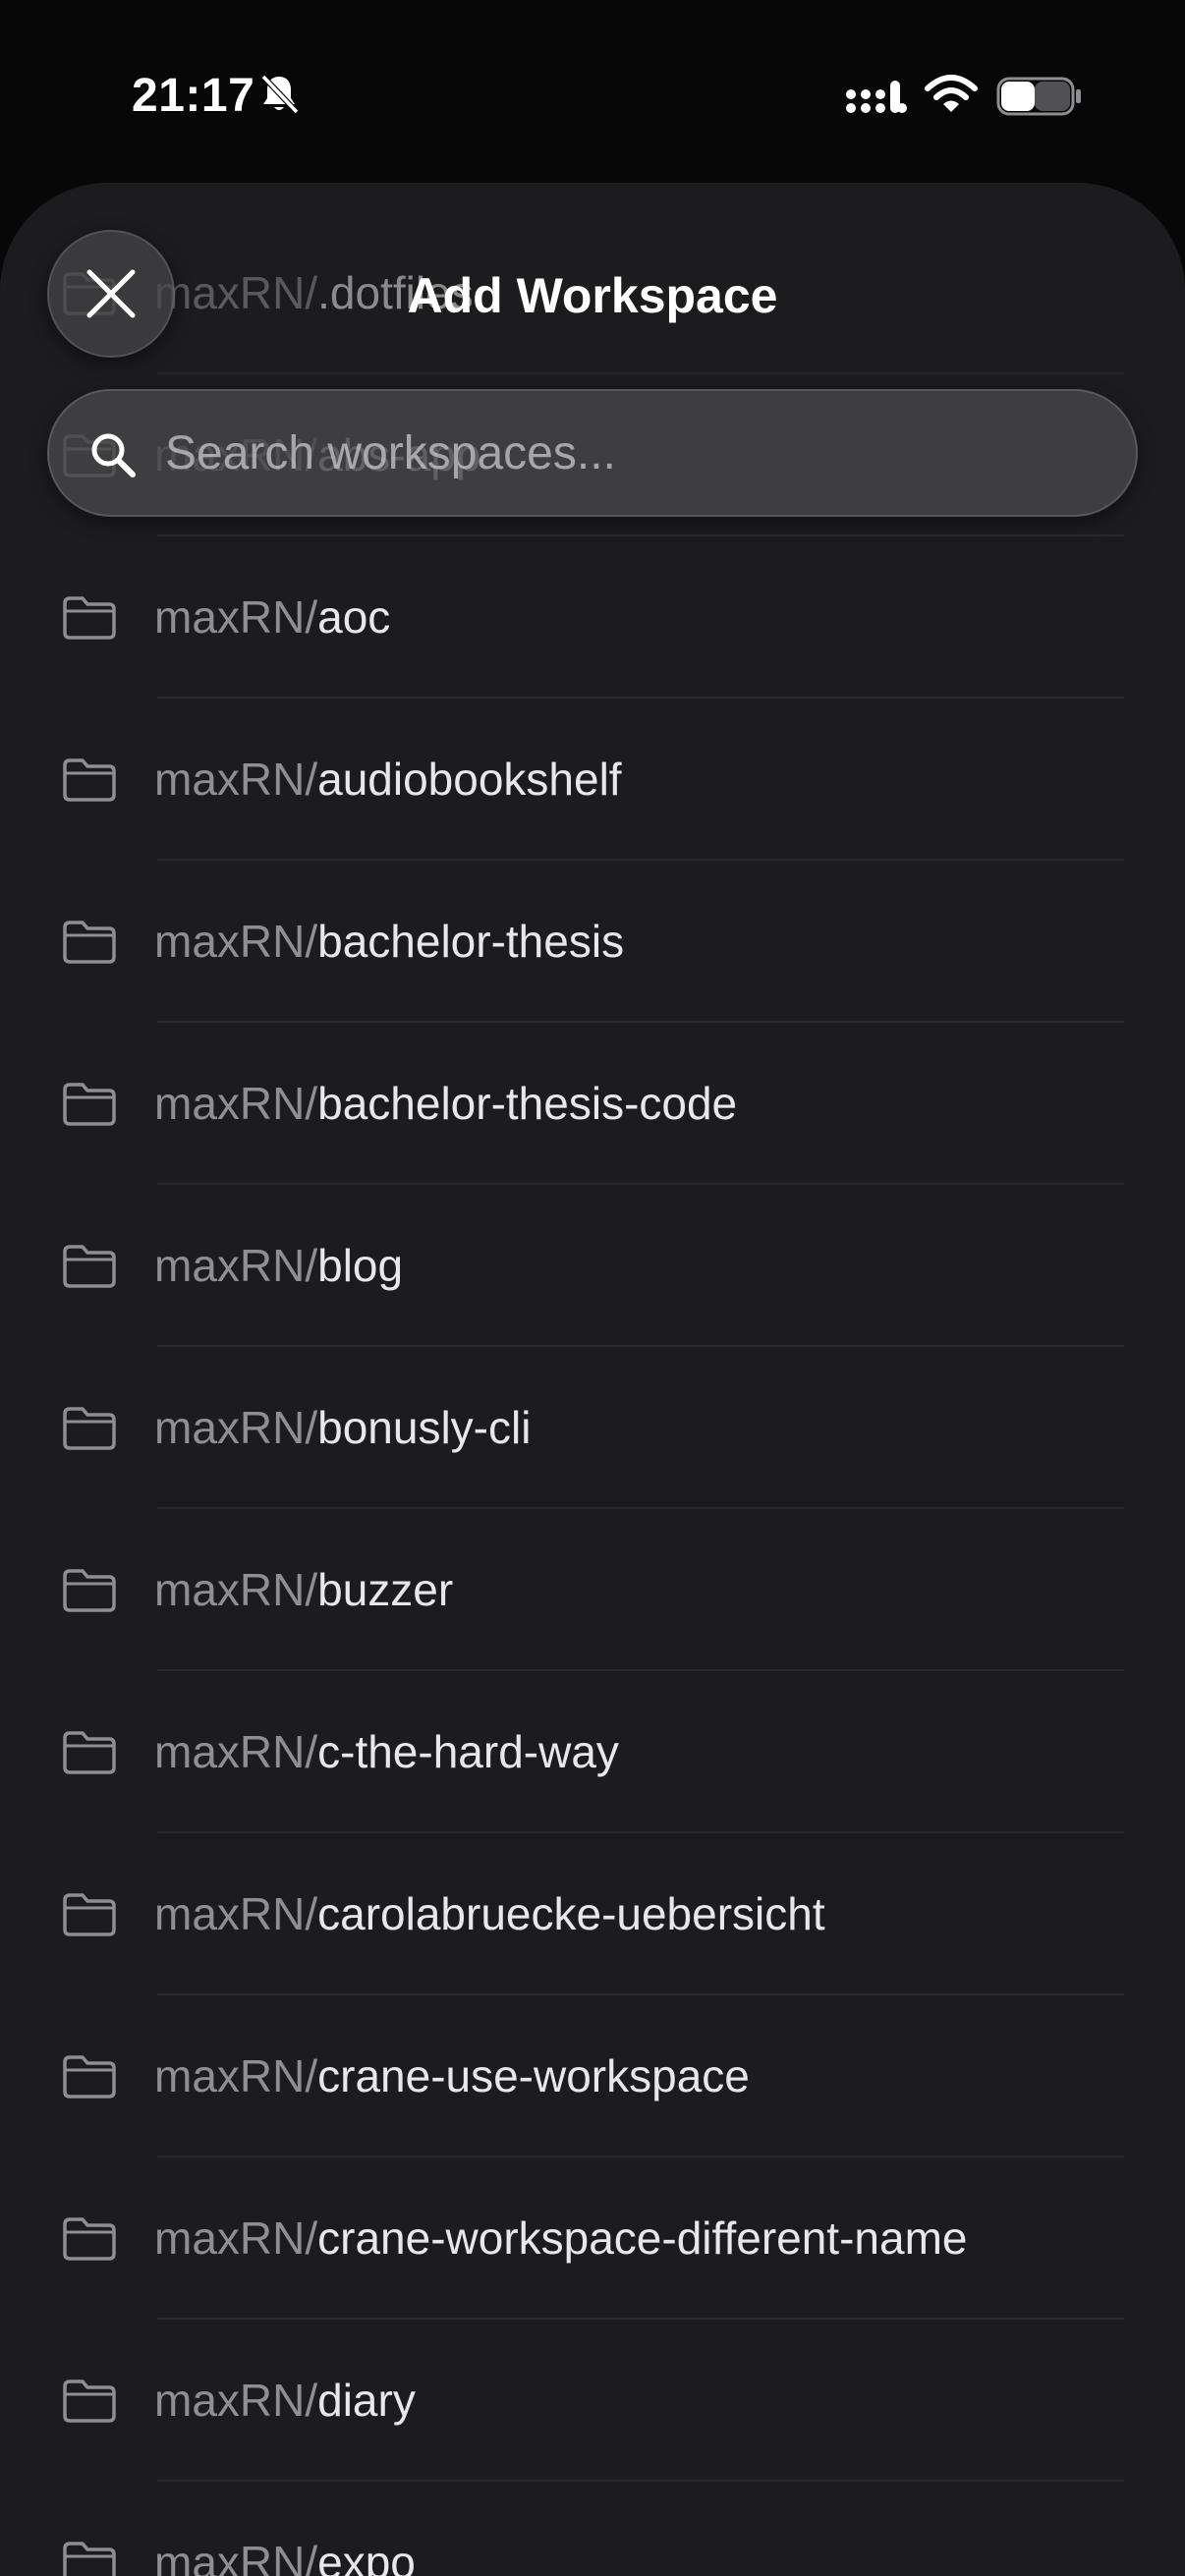  What do you see at coordinates (592, 617) in the screenshot?
I see `workspace-row: maxRN/aoc` at bounding box center [592, 617].